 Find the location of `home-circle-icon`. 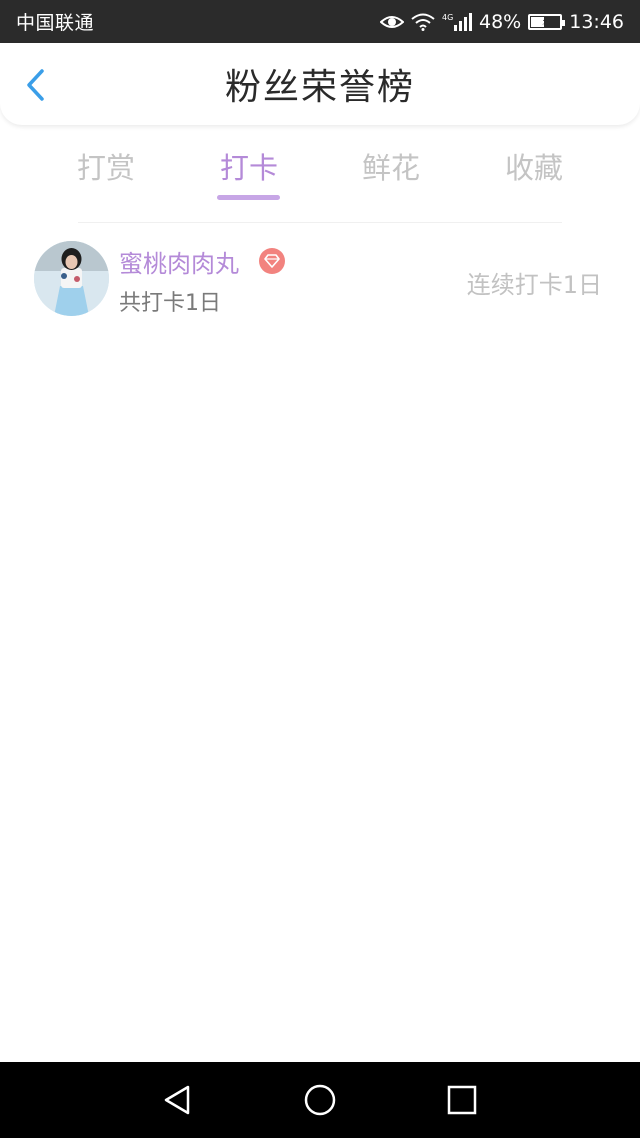

home-circle-icon is located at coordinates (320, 1100).